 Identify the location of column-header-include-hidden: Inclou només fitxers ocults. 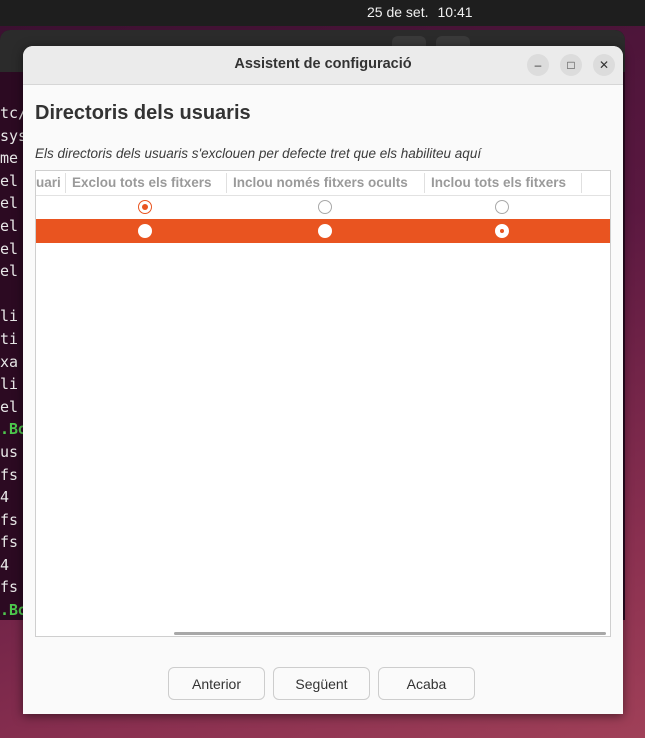
(320, 182).